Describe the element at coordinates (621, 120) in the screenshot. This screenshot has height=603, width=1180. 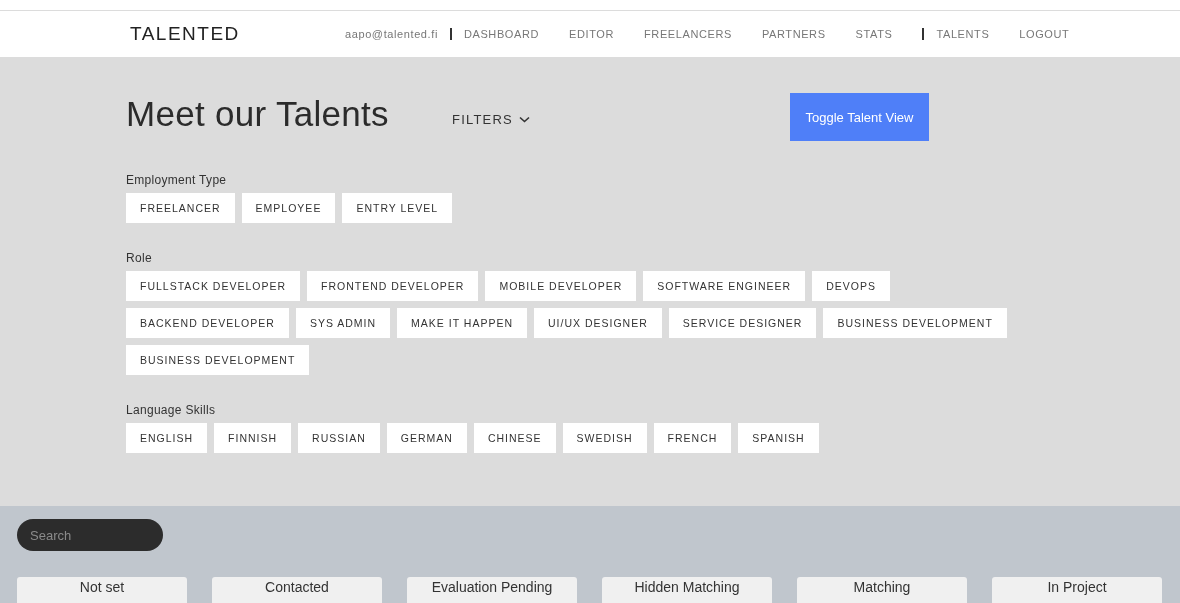
I see `filters-toggle: FILTERS` at that location.